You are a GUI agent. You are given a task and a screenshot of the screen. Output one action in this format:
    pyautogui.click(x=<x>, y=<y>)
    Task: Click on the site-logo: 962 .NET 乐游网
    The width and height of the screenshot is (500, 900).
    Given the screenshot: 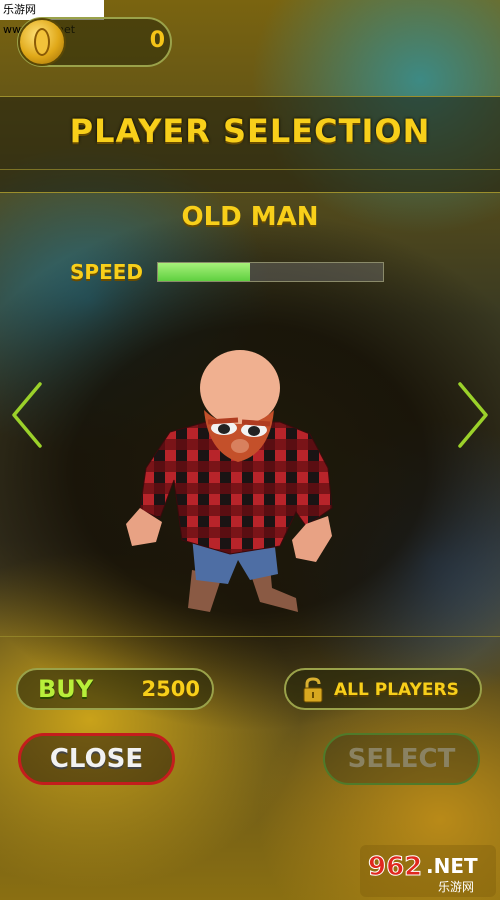 What is the action you would take?
    pyautogui.click(x=428, y=871)
    